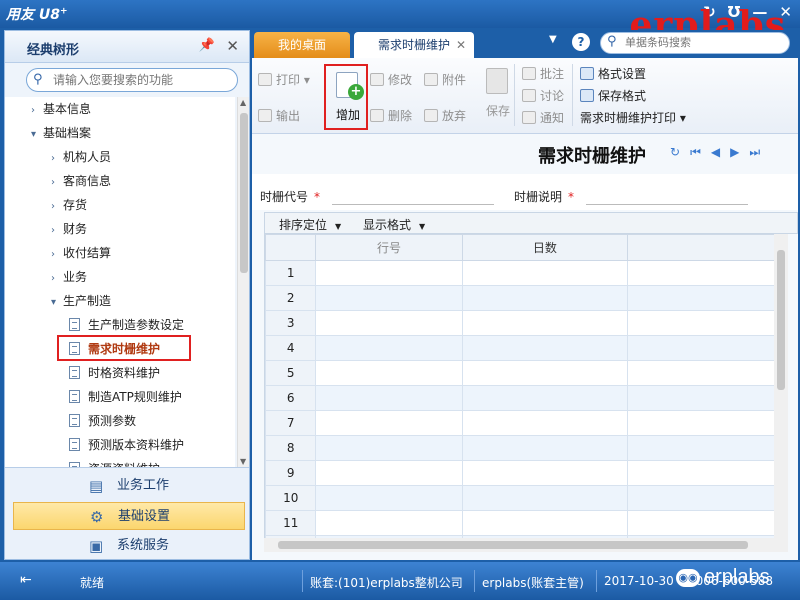 This screenshot has height=600, width=800. Describe the element at coordinates (302, 45) in the screenshot. I see `tab-my-desktop: 我的桌面` at that location.